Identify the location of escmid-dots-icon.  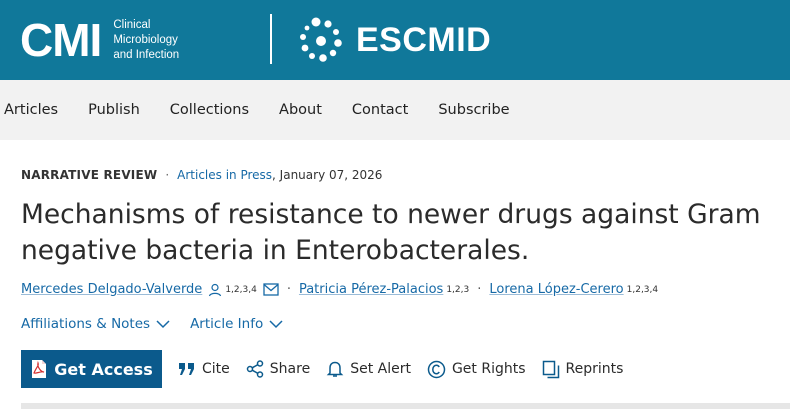
(321, 39).